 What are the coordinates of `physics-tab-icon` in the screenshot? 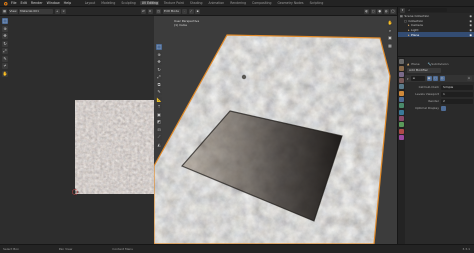 It's located at (401, 112).